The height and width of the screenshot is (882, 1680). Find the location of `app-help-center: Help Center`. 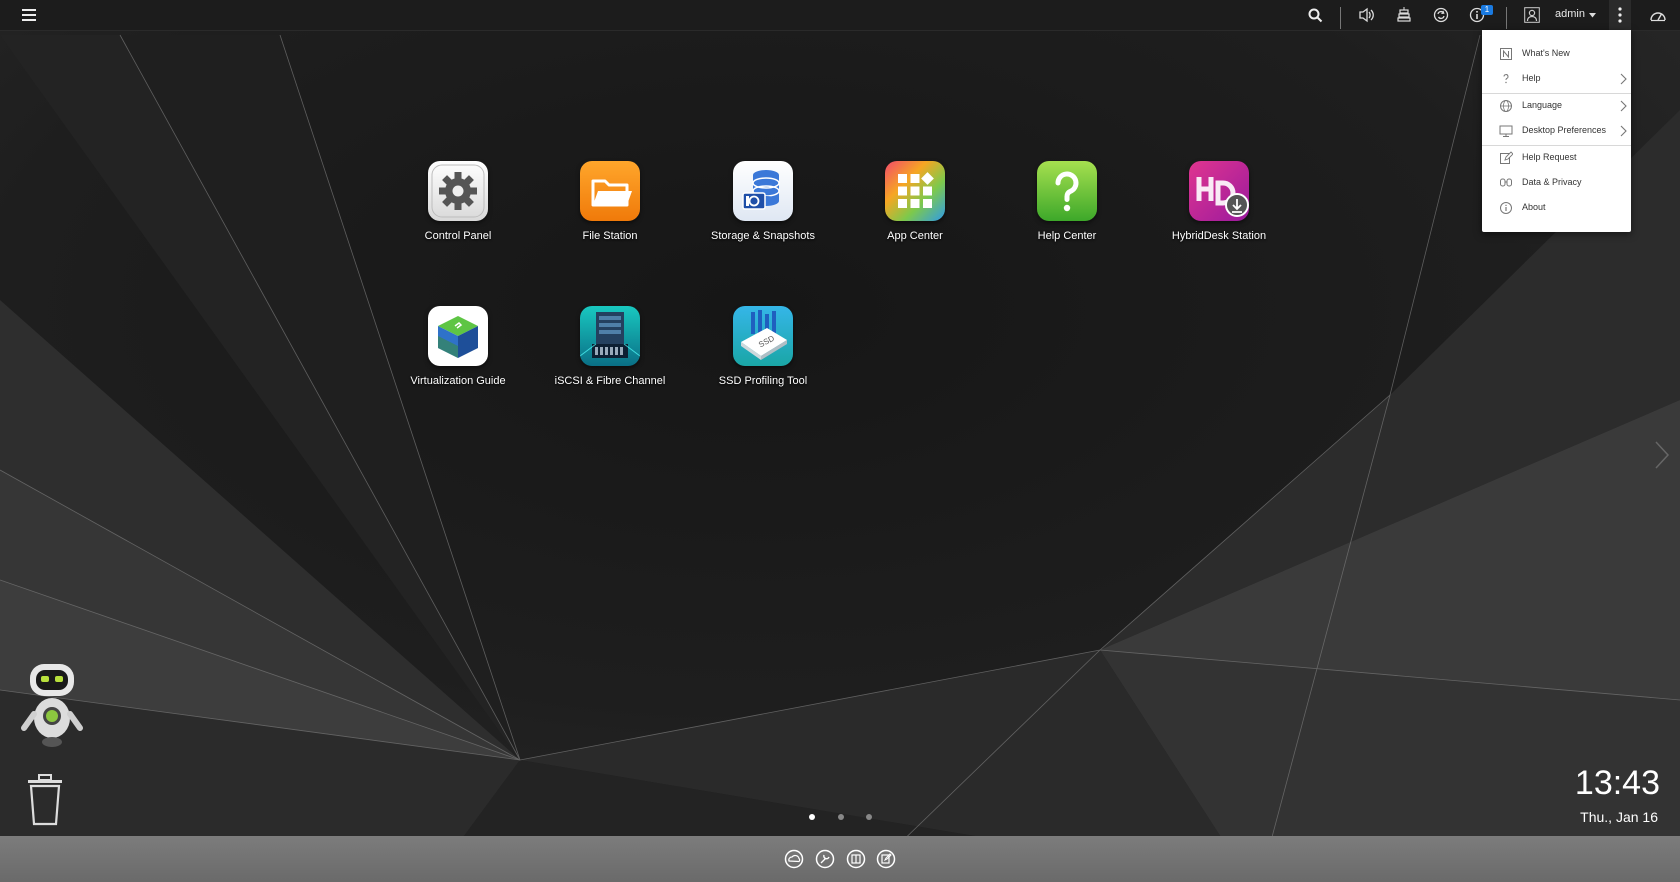

app-help-center: Help Center is located at coordinates (1067, 216).